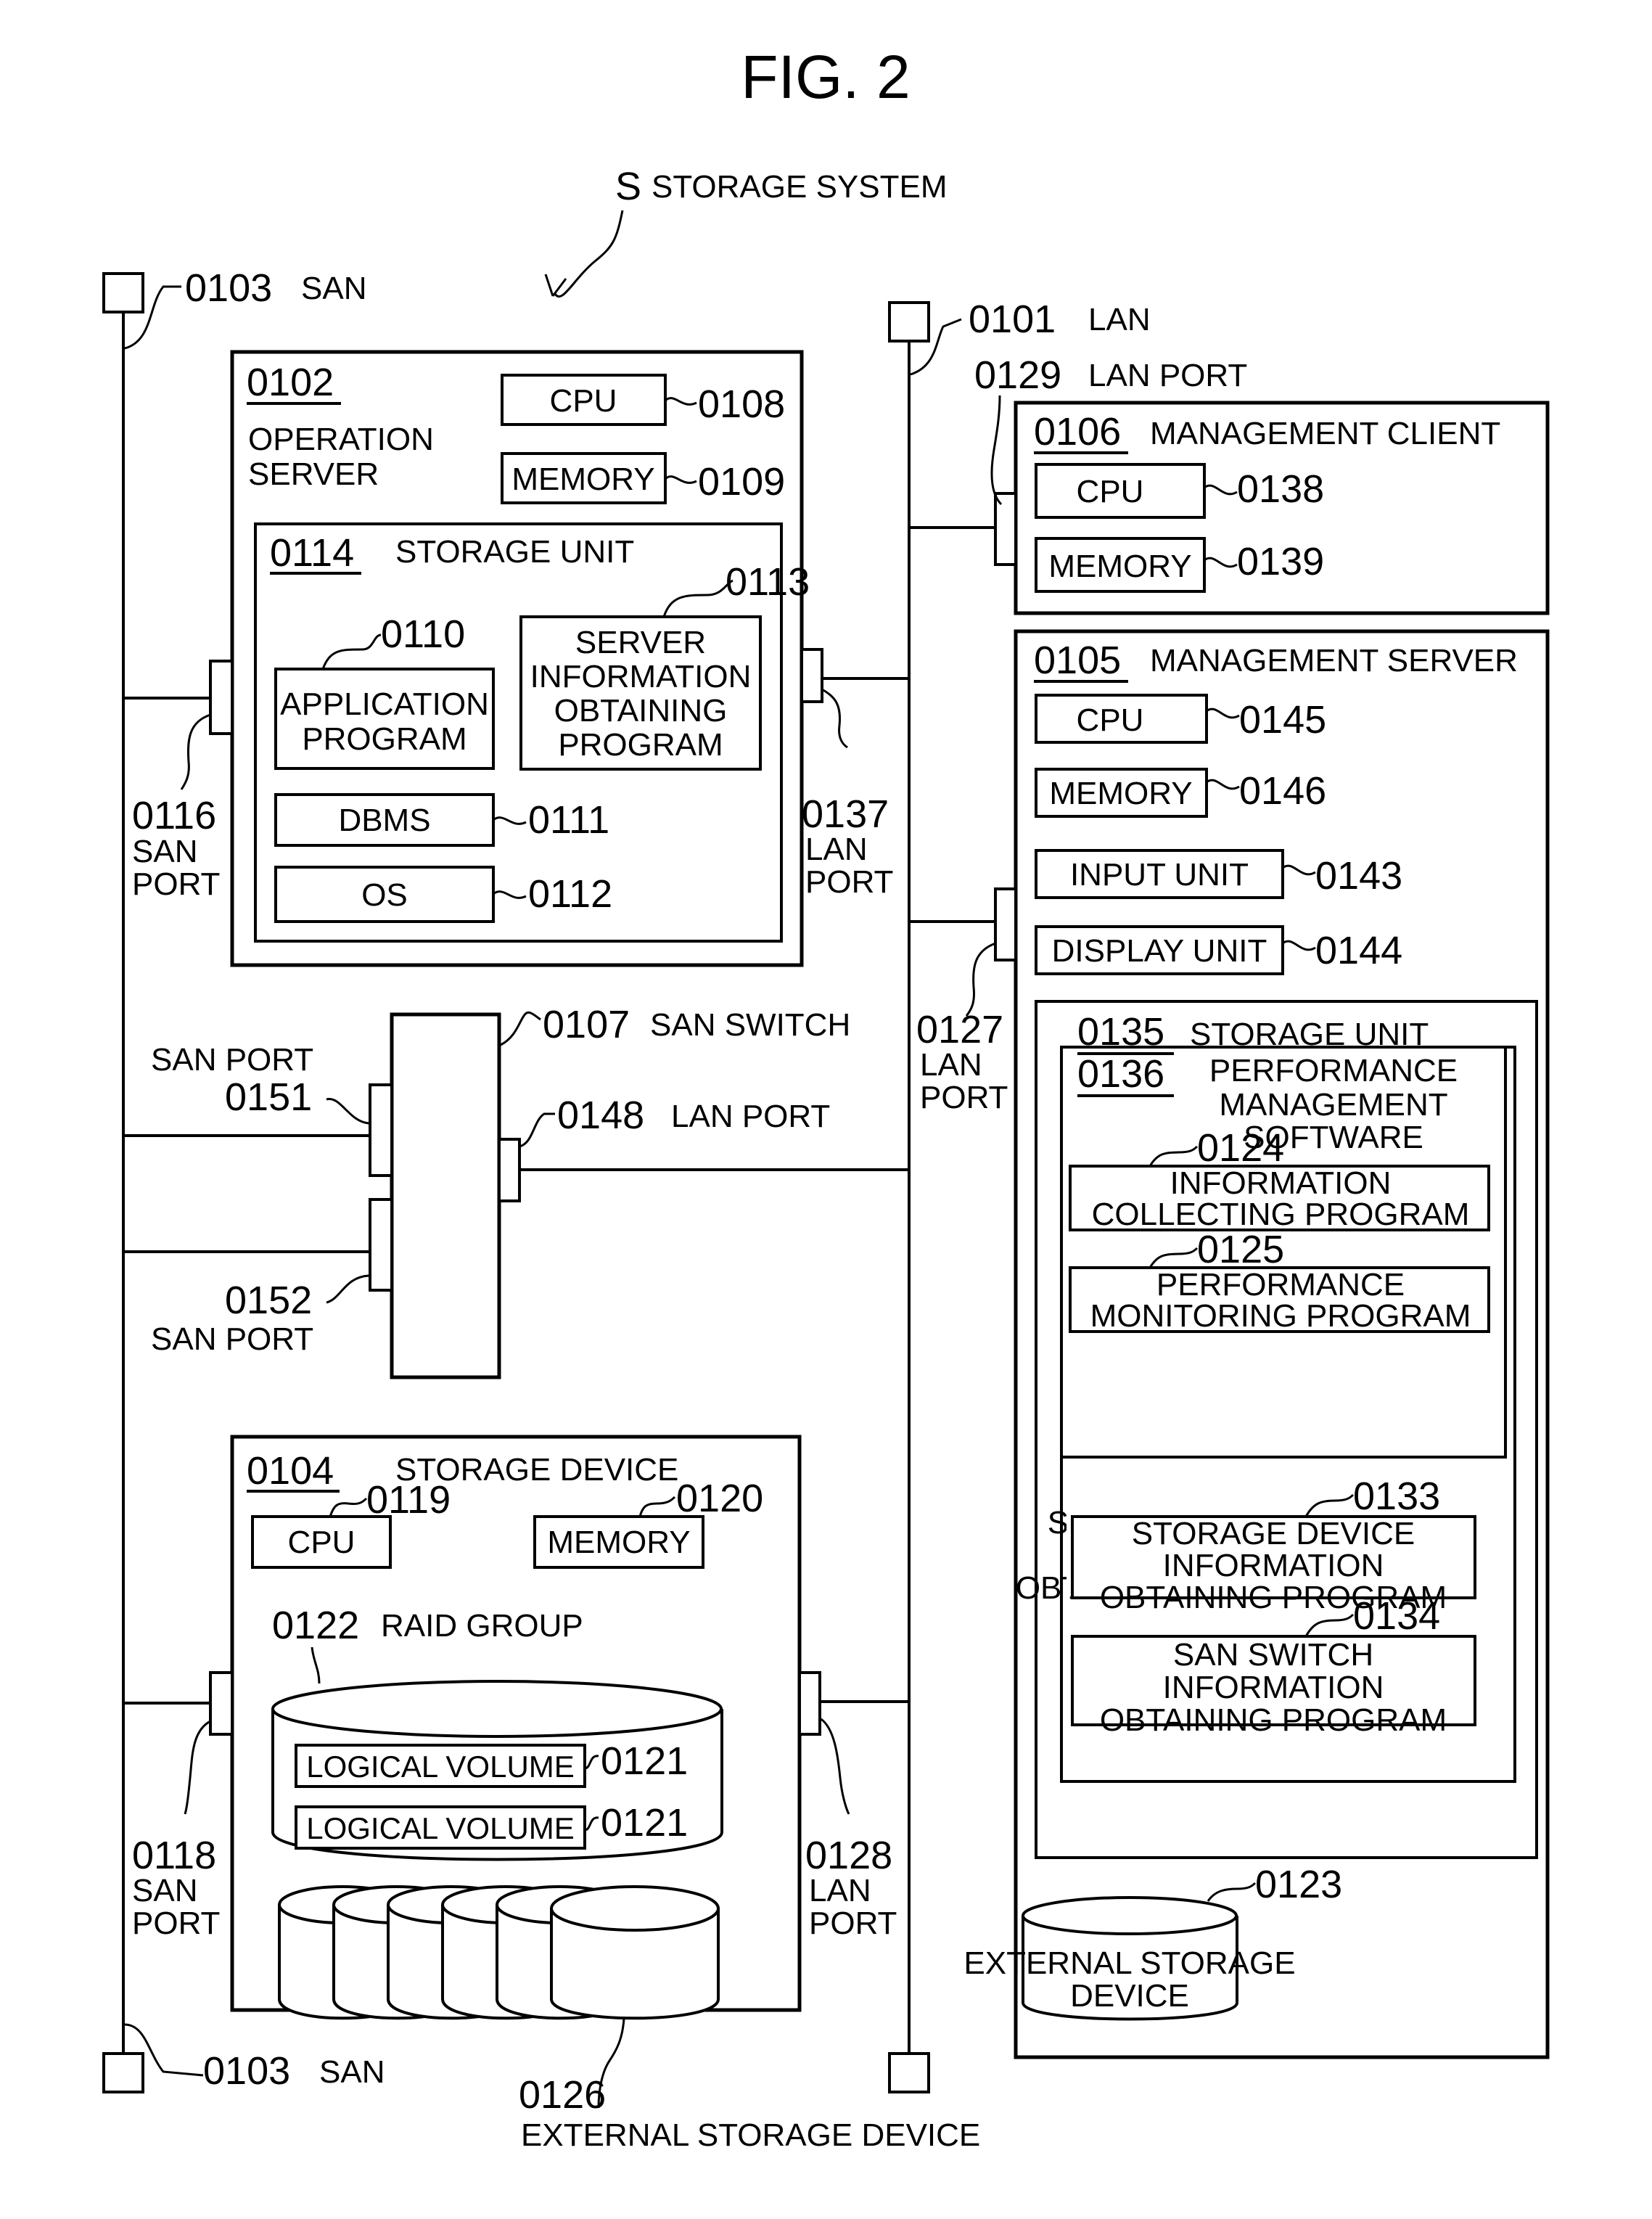  Describe the element at coordinates (750, 2135) in the screenshot. I see `external-disks-label: EXTERNAL STORAGE DEVICE` at that location.